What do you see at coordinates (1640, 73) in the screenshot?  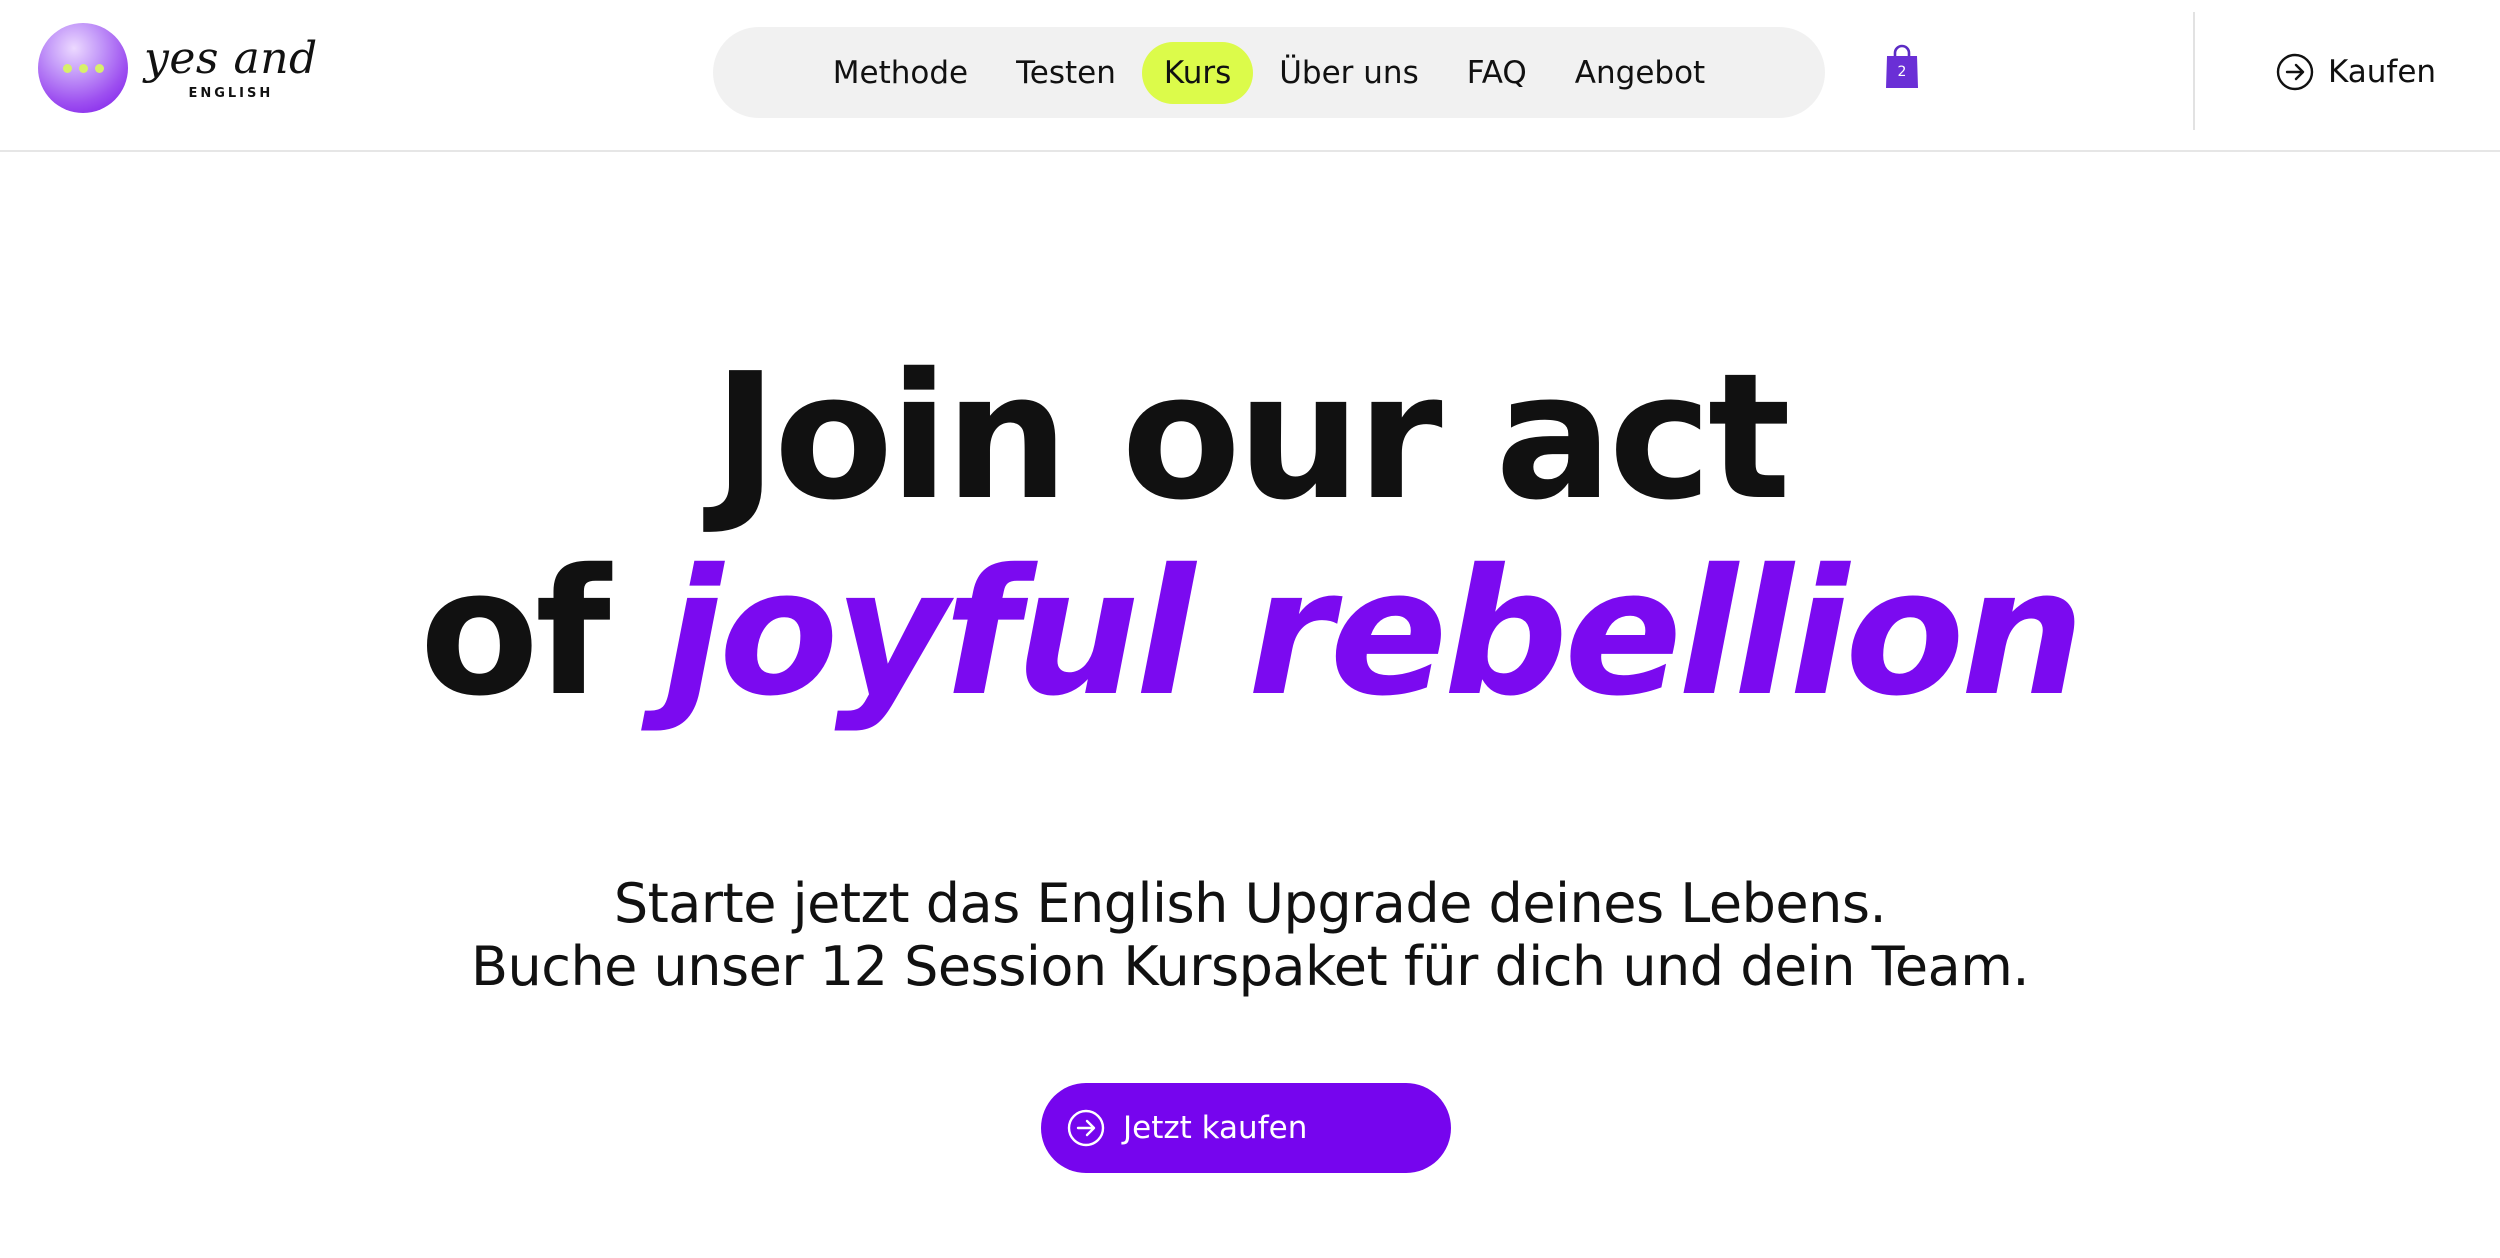 I see `nav-item-angebot: Angebot` at bounding box center [1640, 73].